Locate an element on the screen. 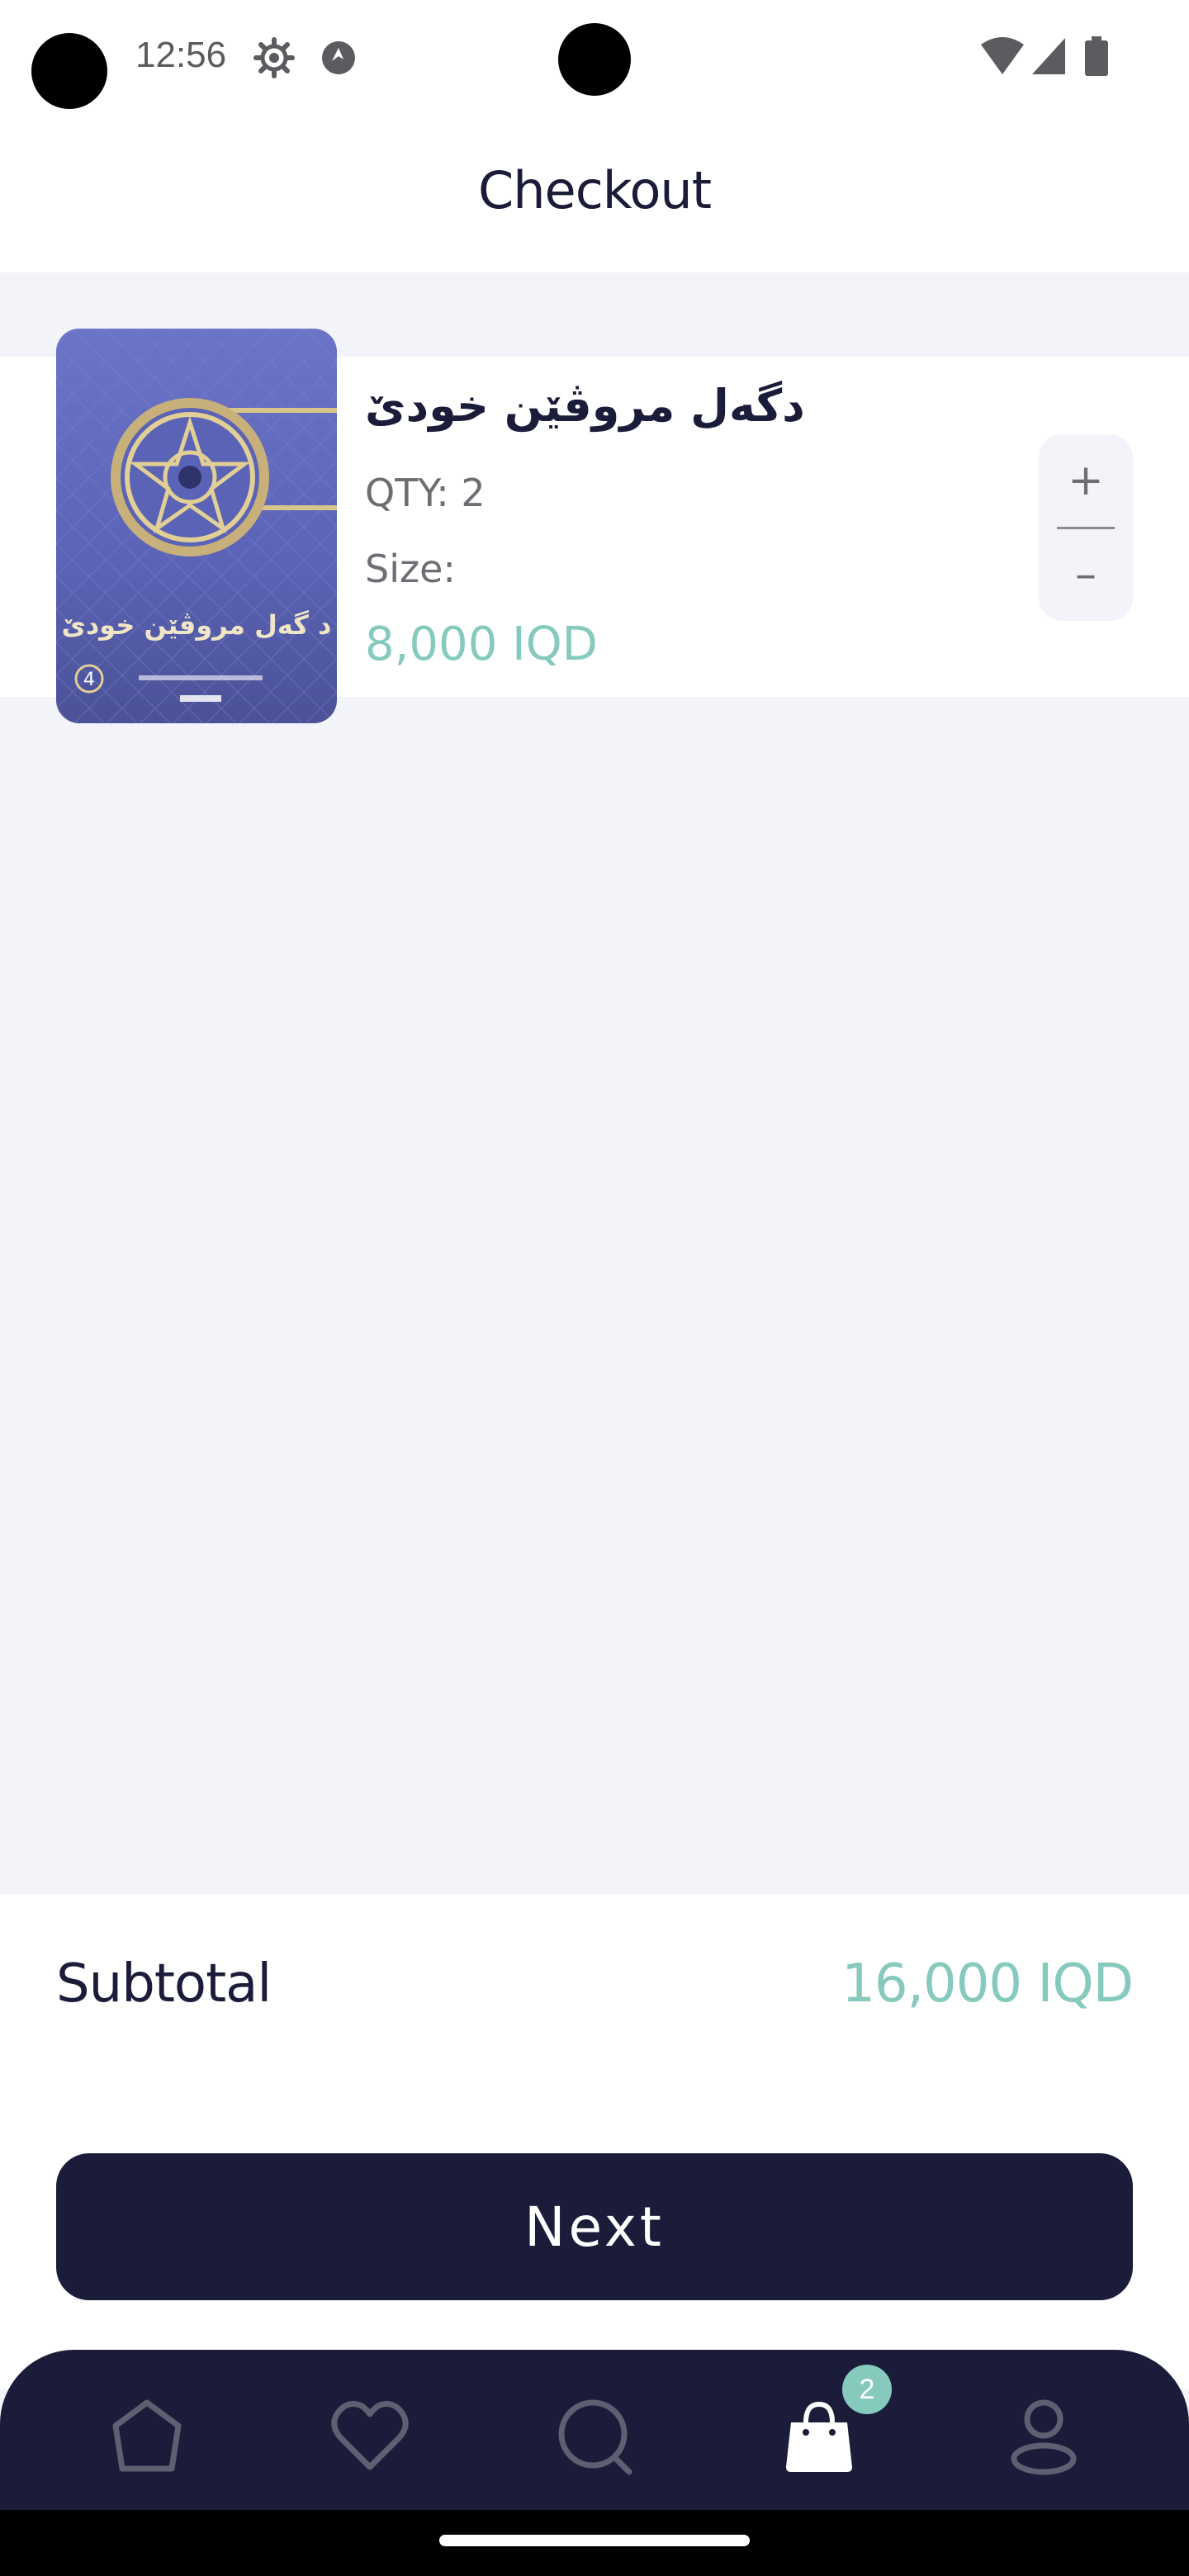  status-time: 12:56 is located at coordinates (181, 55).